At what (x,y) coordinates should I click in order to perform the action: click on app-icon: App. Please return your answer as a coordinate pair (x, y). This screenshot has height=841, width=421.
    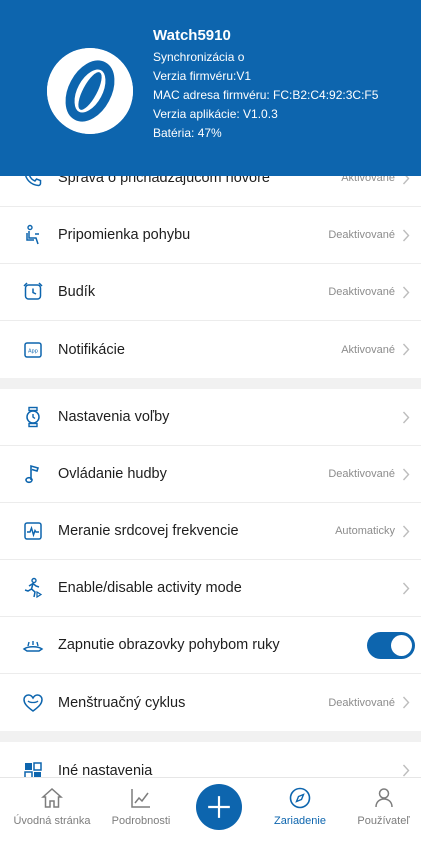
    Looking at the image, I should click on (33, 350).